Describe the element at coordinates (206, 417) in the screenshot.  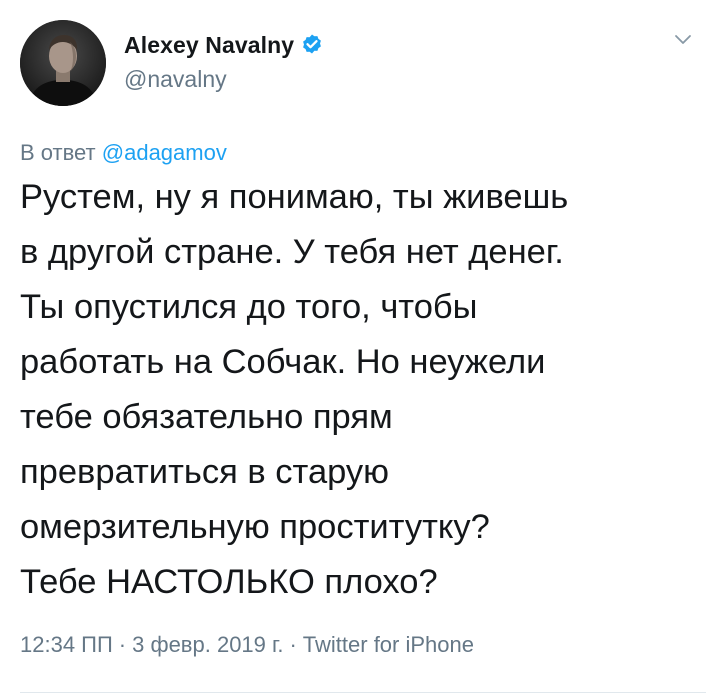
I see `tweet-text-line: тебе обязательно прям` at that location.